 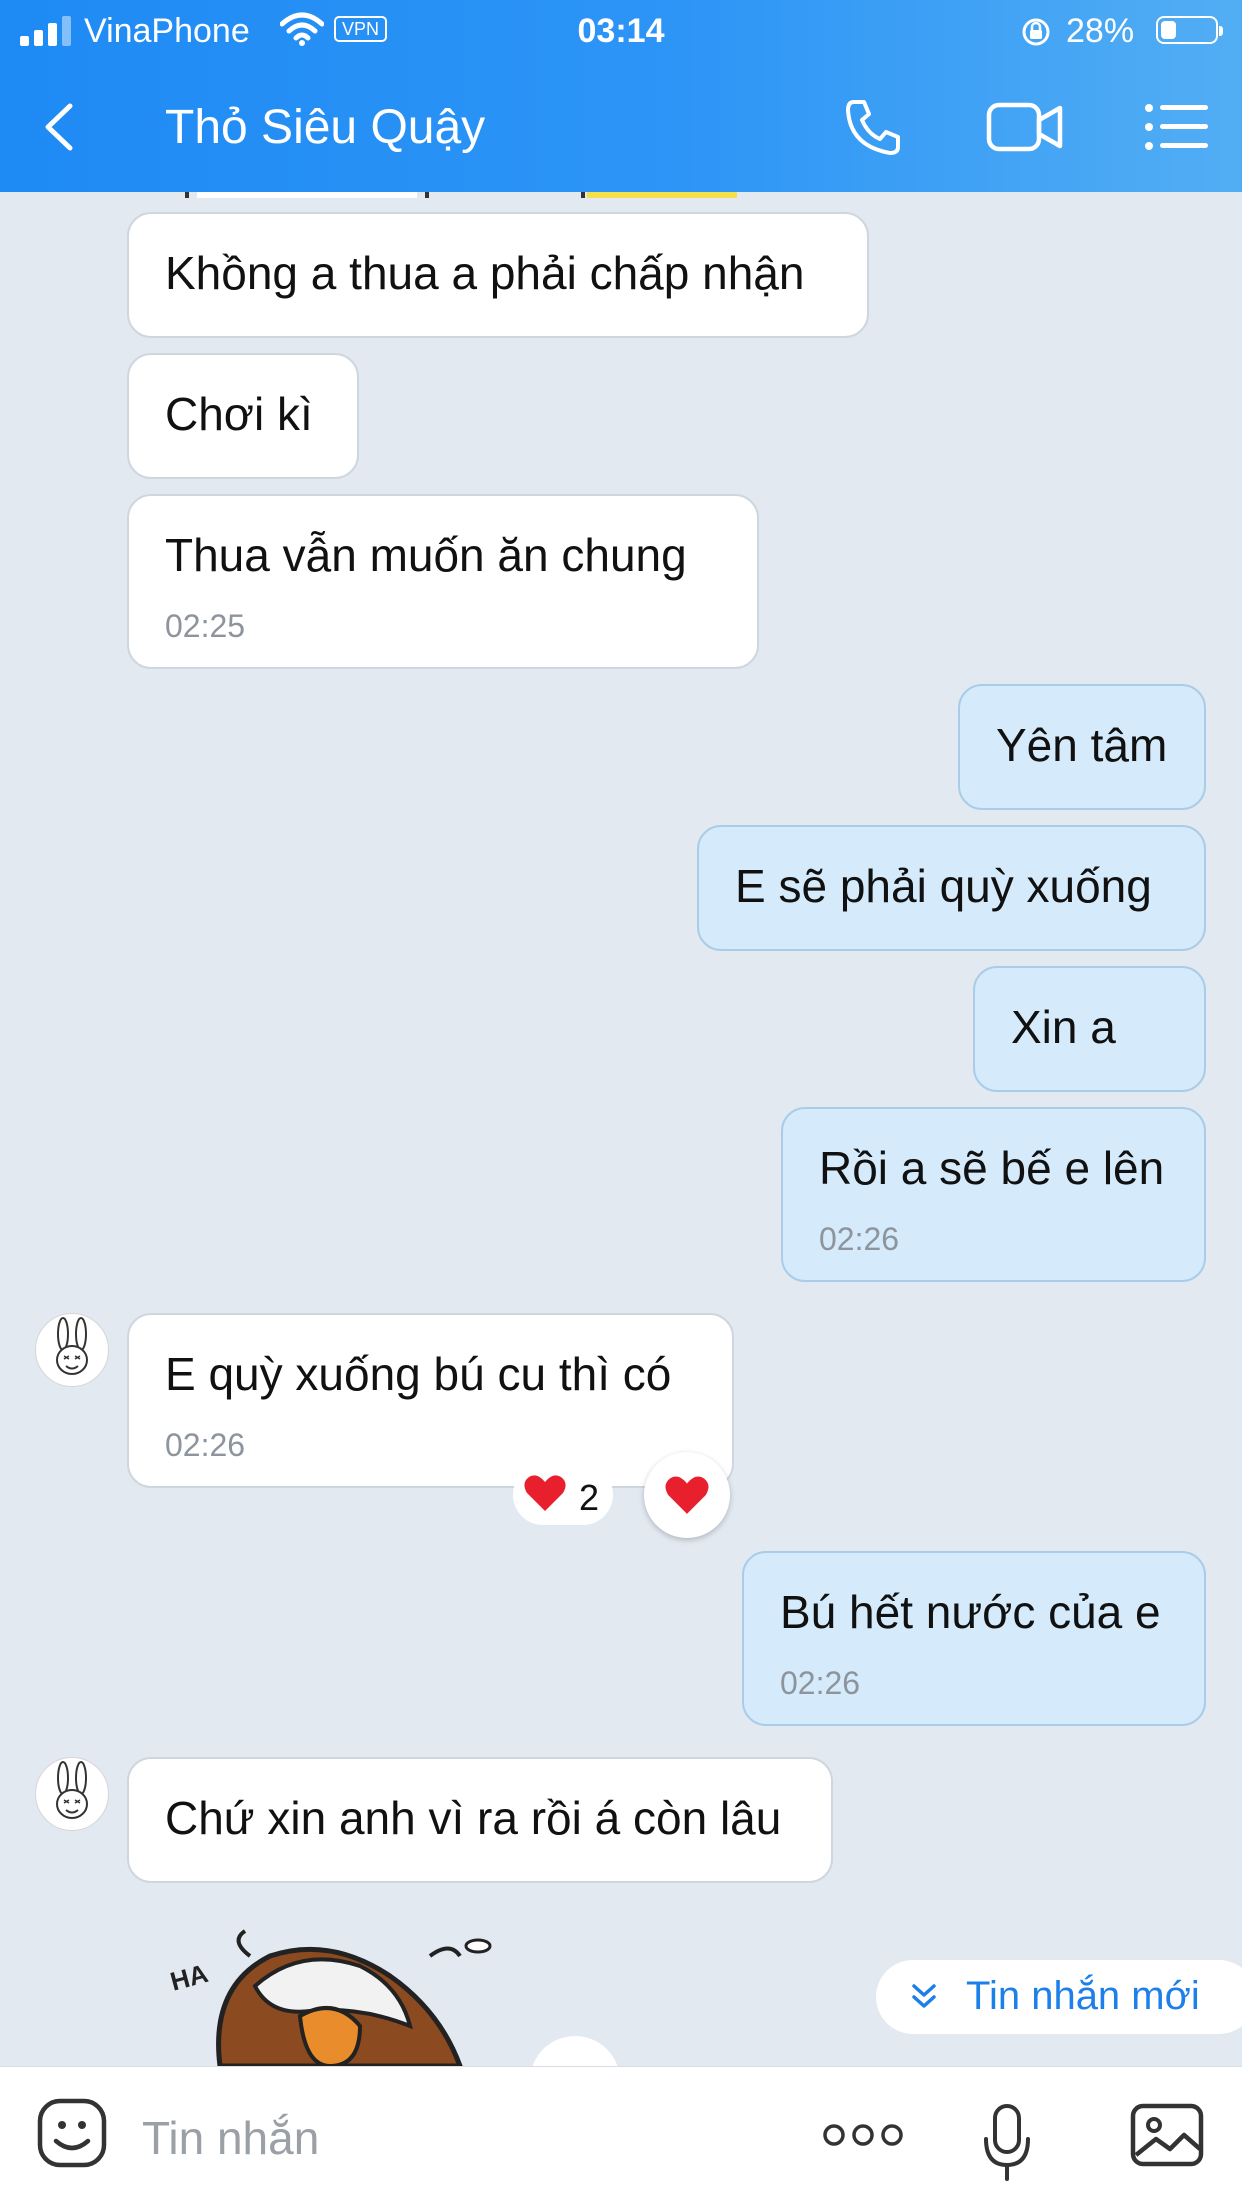 What do you see at coordinates (205, 626) in the screenshot?
I see `message-time: 02:25` at bounding box center [205, 626].